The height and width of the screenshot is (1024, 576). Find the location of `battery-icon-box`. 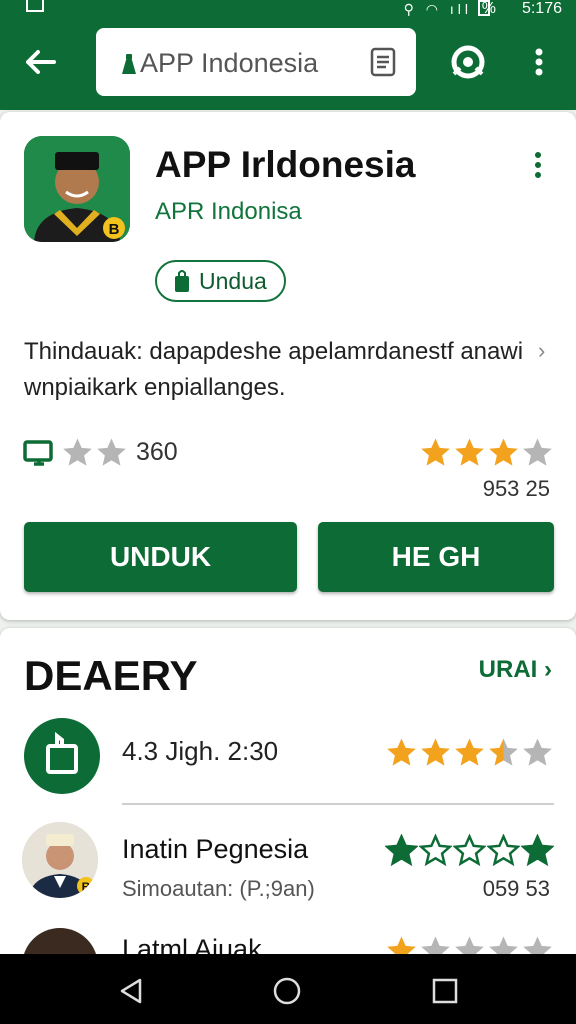

battery-icon-box is located at coordinates (484, 8).